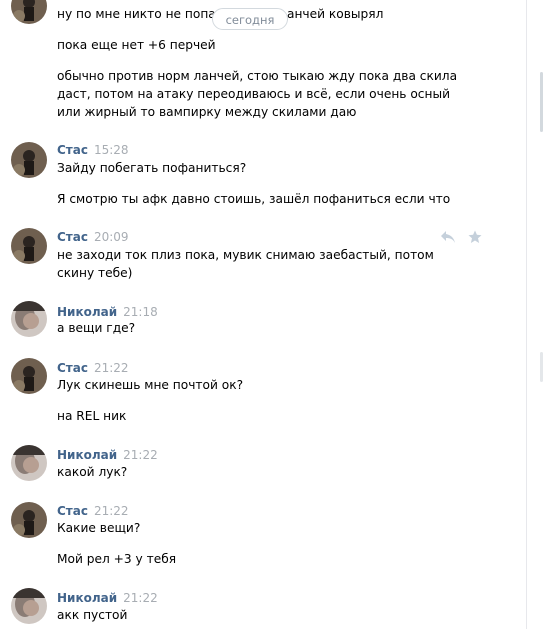  Describe the element at coordinates (96, 328) in the screenshot. I see `message-line: а вещи где?` at that location.